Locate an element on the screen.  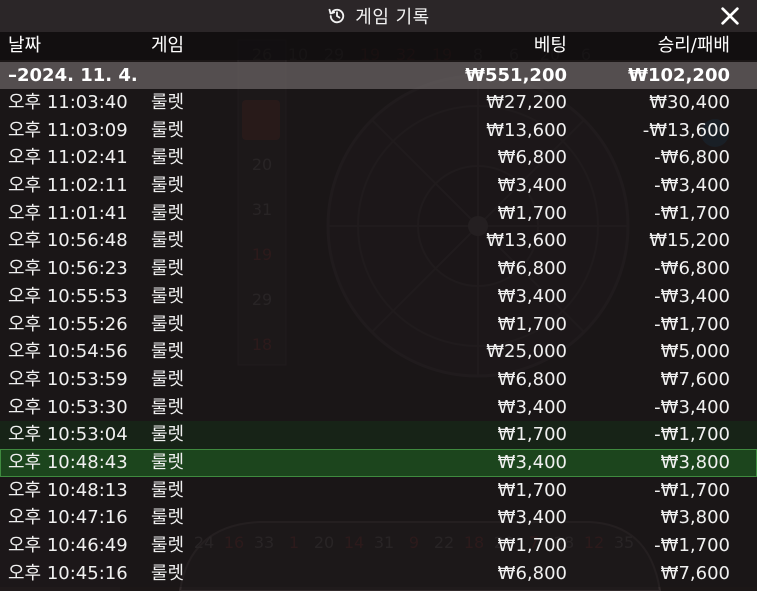
row-win-loss: ₩5,000 is located at coordinates (695, 352).